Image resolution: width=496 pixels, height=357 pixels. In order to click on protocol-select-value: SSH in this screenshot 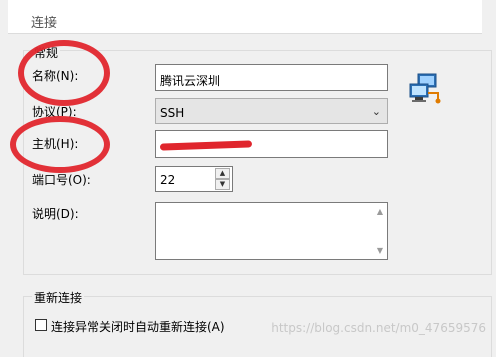, I will do `click(172, 113)`.